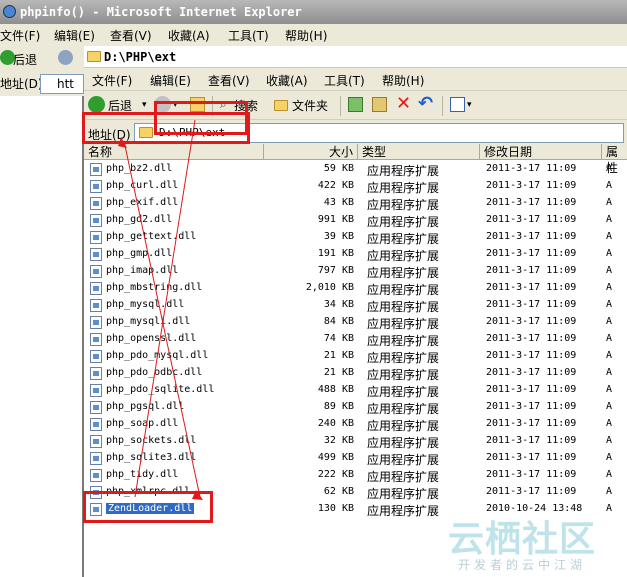 The image size is (627, 577). I want to click on watermark-logo: 云栖社区, so click(522, 539).